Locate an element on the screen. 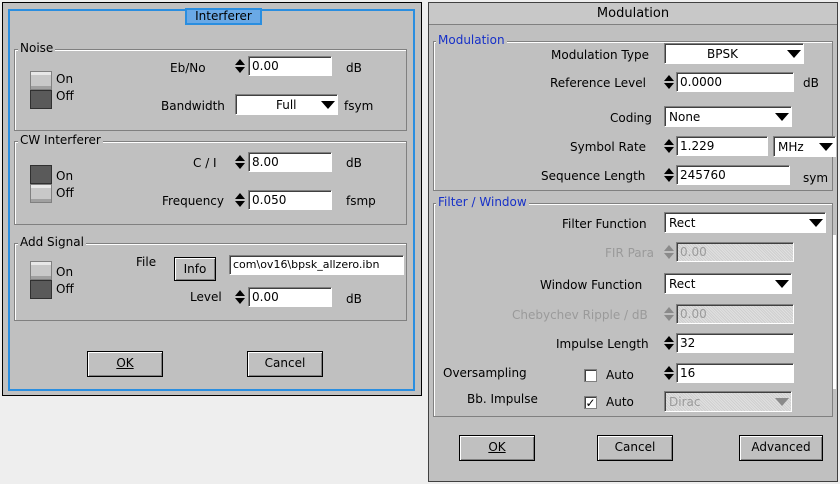 This screenshot has width=840, height=484. sequence-length-unit: sym is located at coordinates (816, 178).